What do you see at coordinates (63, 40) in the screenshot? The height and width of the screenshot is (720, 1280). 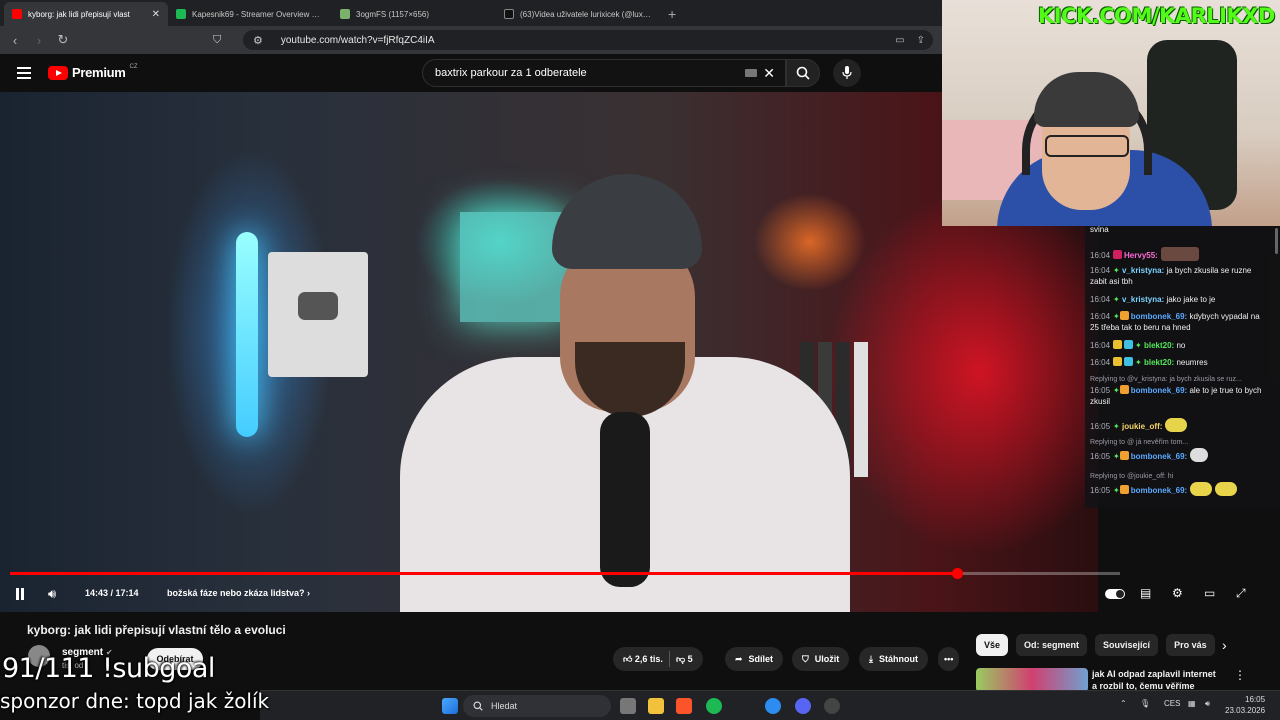 I see `reload-icon: ↻` at bounding box center [63, 40].